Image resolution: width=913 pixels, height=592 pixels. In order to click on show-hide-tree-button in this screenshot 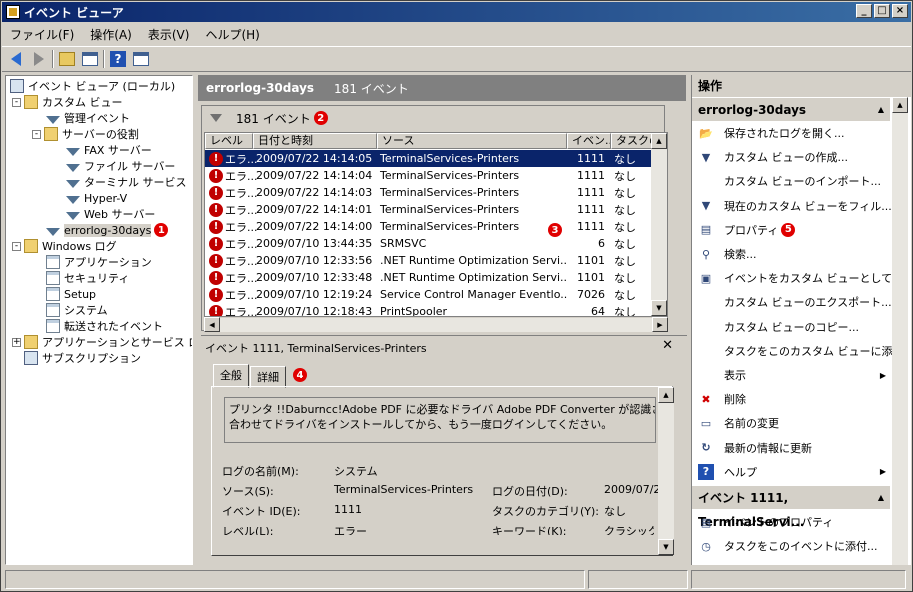, I will do `click(90, 59)`.